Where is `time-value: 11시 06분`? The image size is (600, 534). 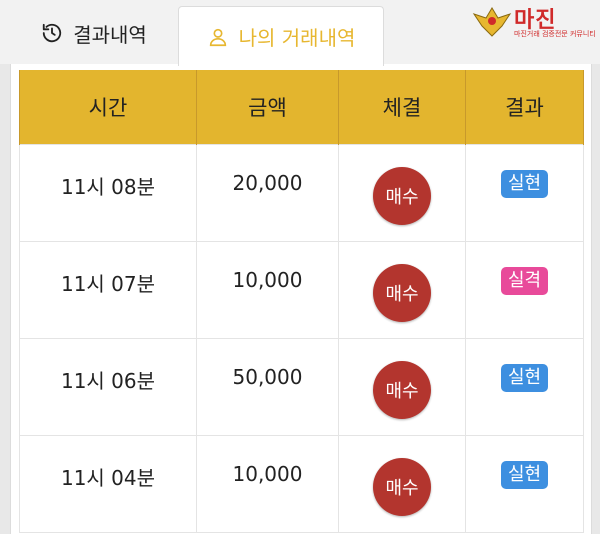
time-value: 11시 06분 is located at coordinates (108, 381).